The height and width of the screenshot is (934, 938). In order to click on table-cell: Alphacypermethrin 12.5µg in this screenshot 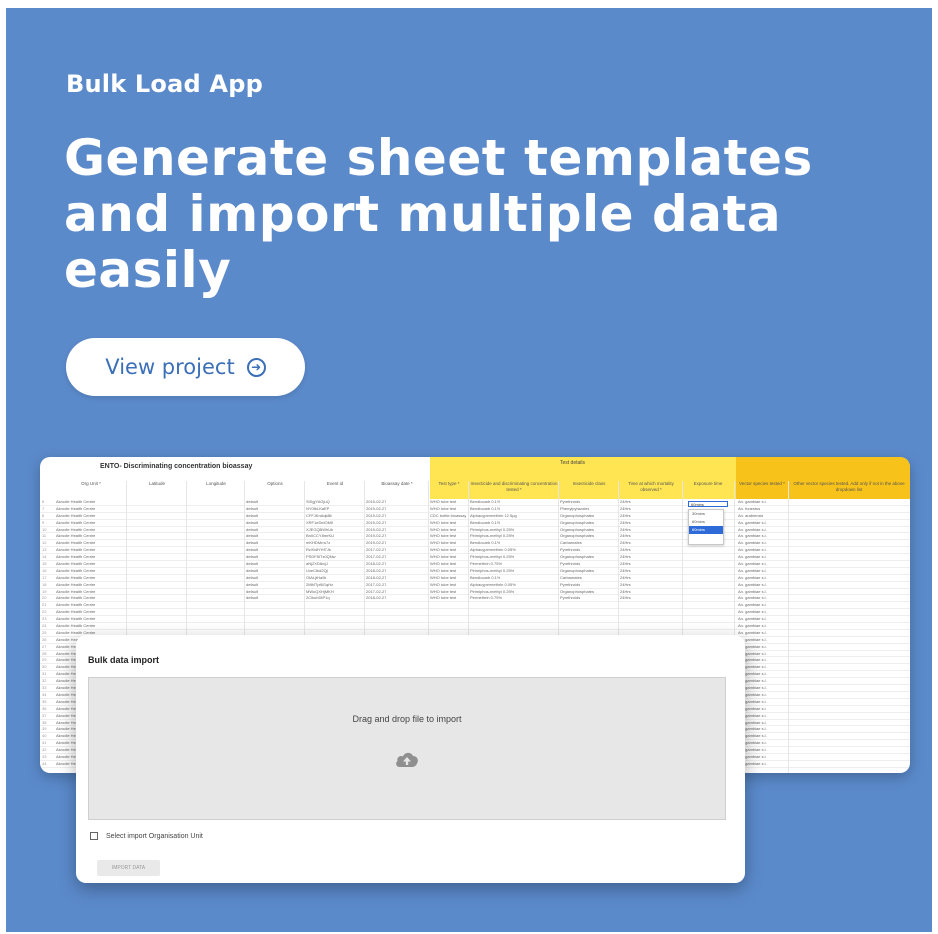, I will do `click(493, 516)`.